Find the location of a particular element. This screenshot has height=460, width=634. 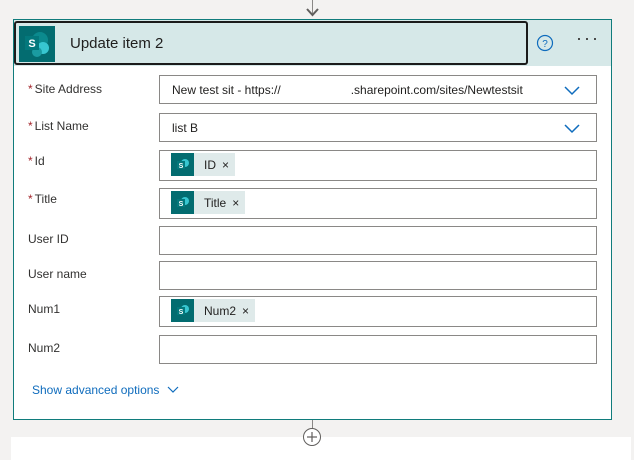

id-label: * Id is located at coordinates (36, 161).